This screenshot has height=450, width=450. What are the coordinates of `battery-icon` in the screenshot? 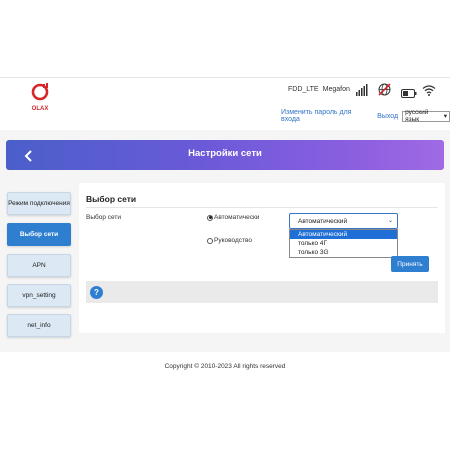 It's located at (409, 94).